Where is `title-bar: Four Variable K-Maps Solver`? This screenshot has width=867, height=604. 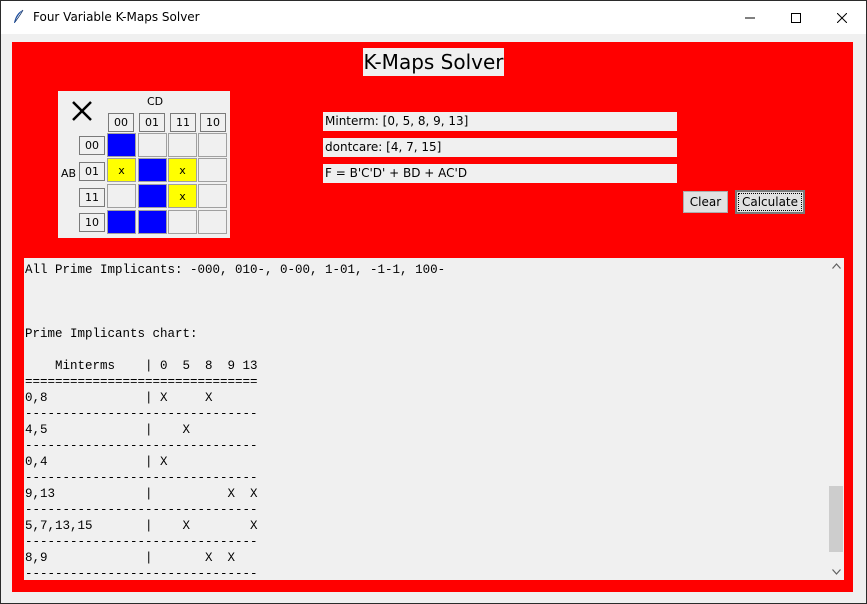 title-bar: Four Variable K-Maps Solver is located at coordinates (433, 17).